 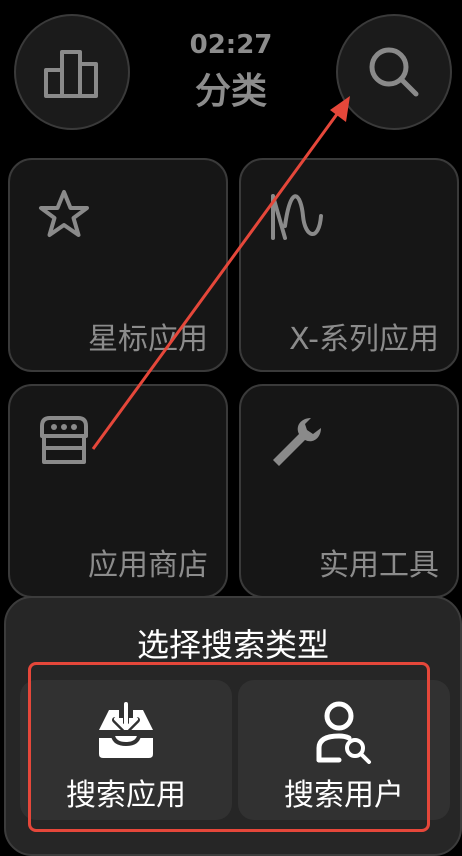 I want to click on tile-x-series-apps: X-系列应用, so click(x=349, y=265).